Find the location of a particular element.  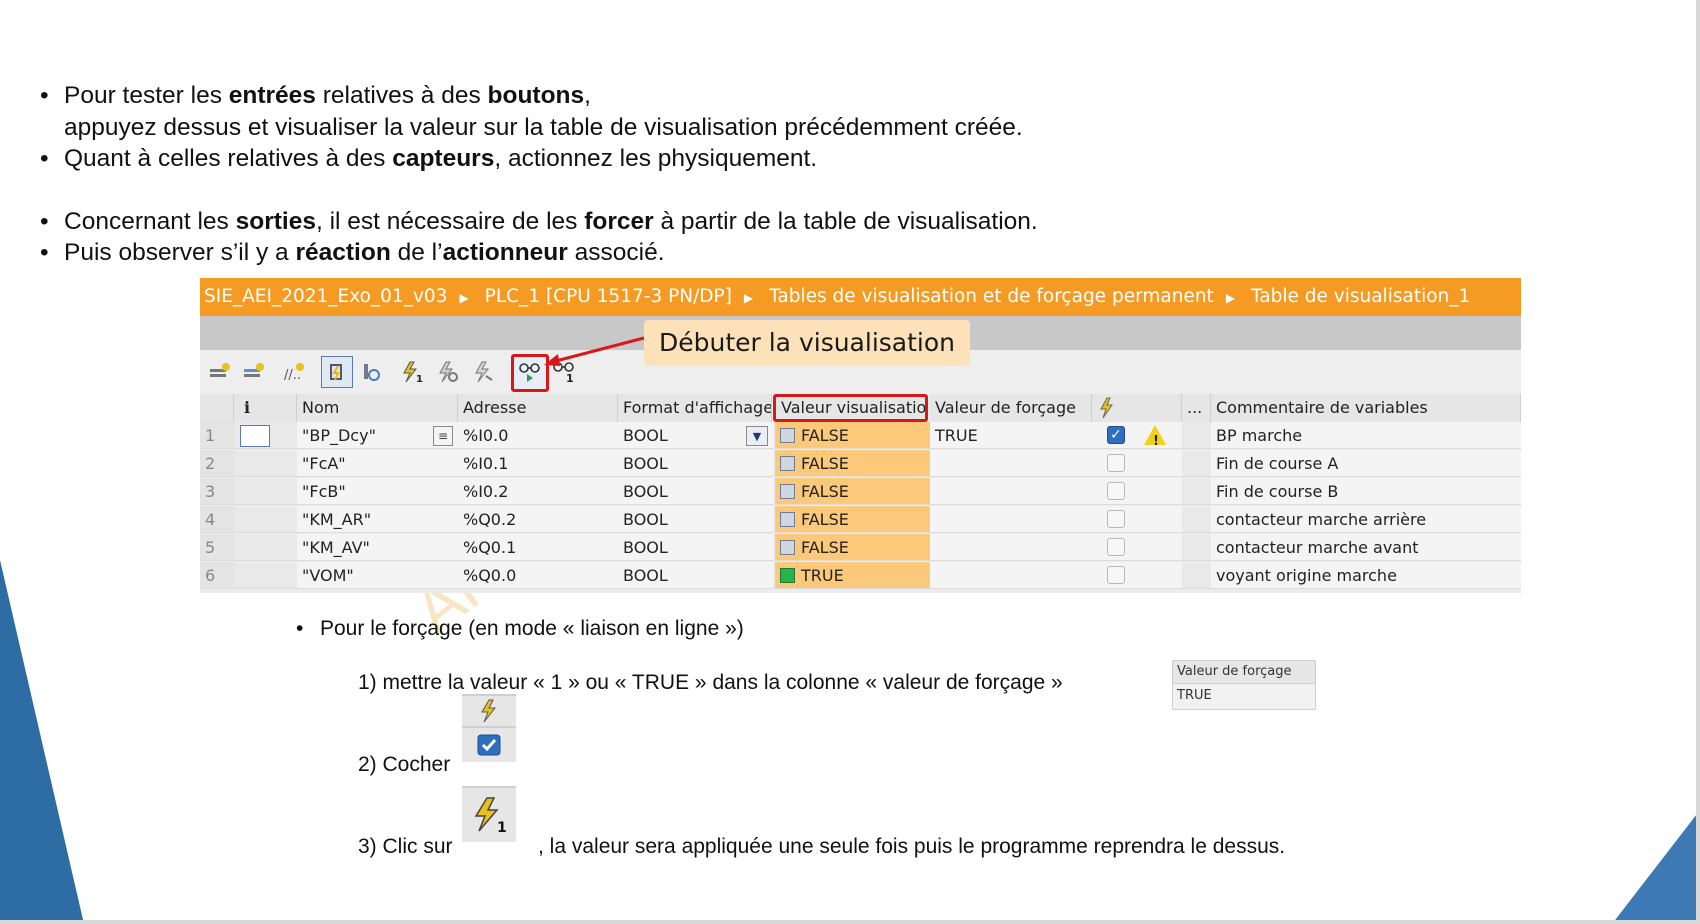

row-name: "FcB" is located at coordinates (377, 491).